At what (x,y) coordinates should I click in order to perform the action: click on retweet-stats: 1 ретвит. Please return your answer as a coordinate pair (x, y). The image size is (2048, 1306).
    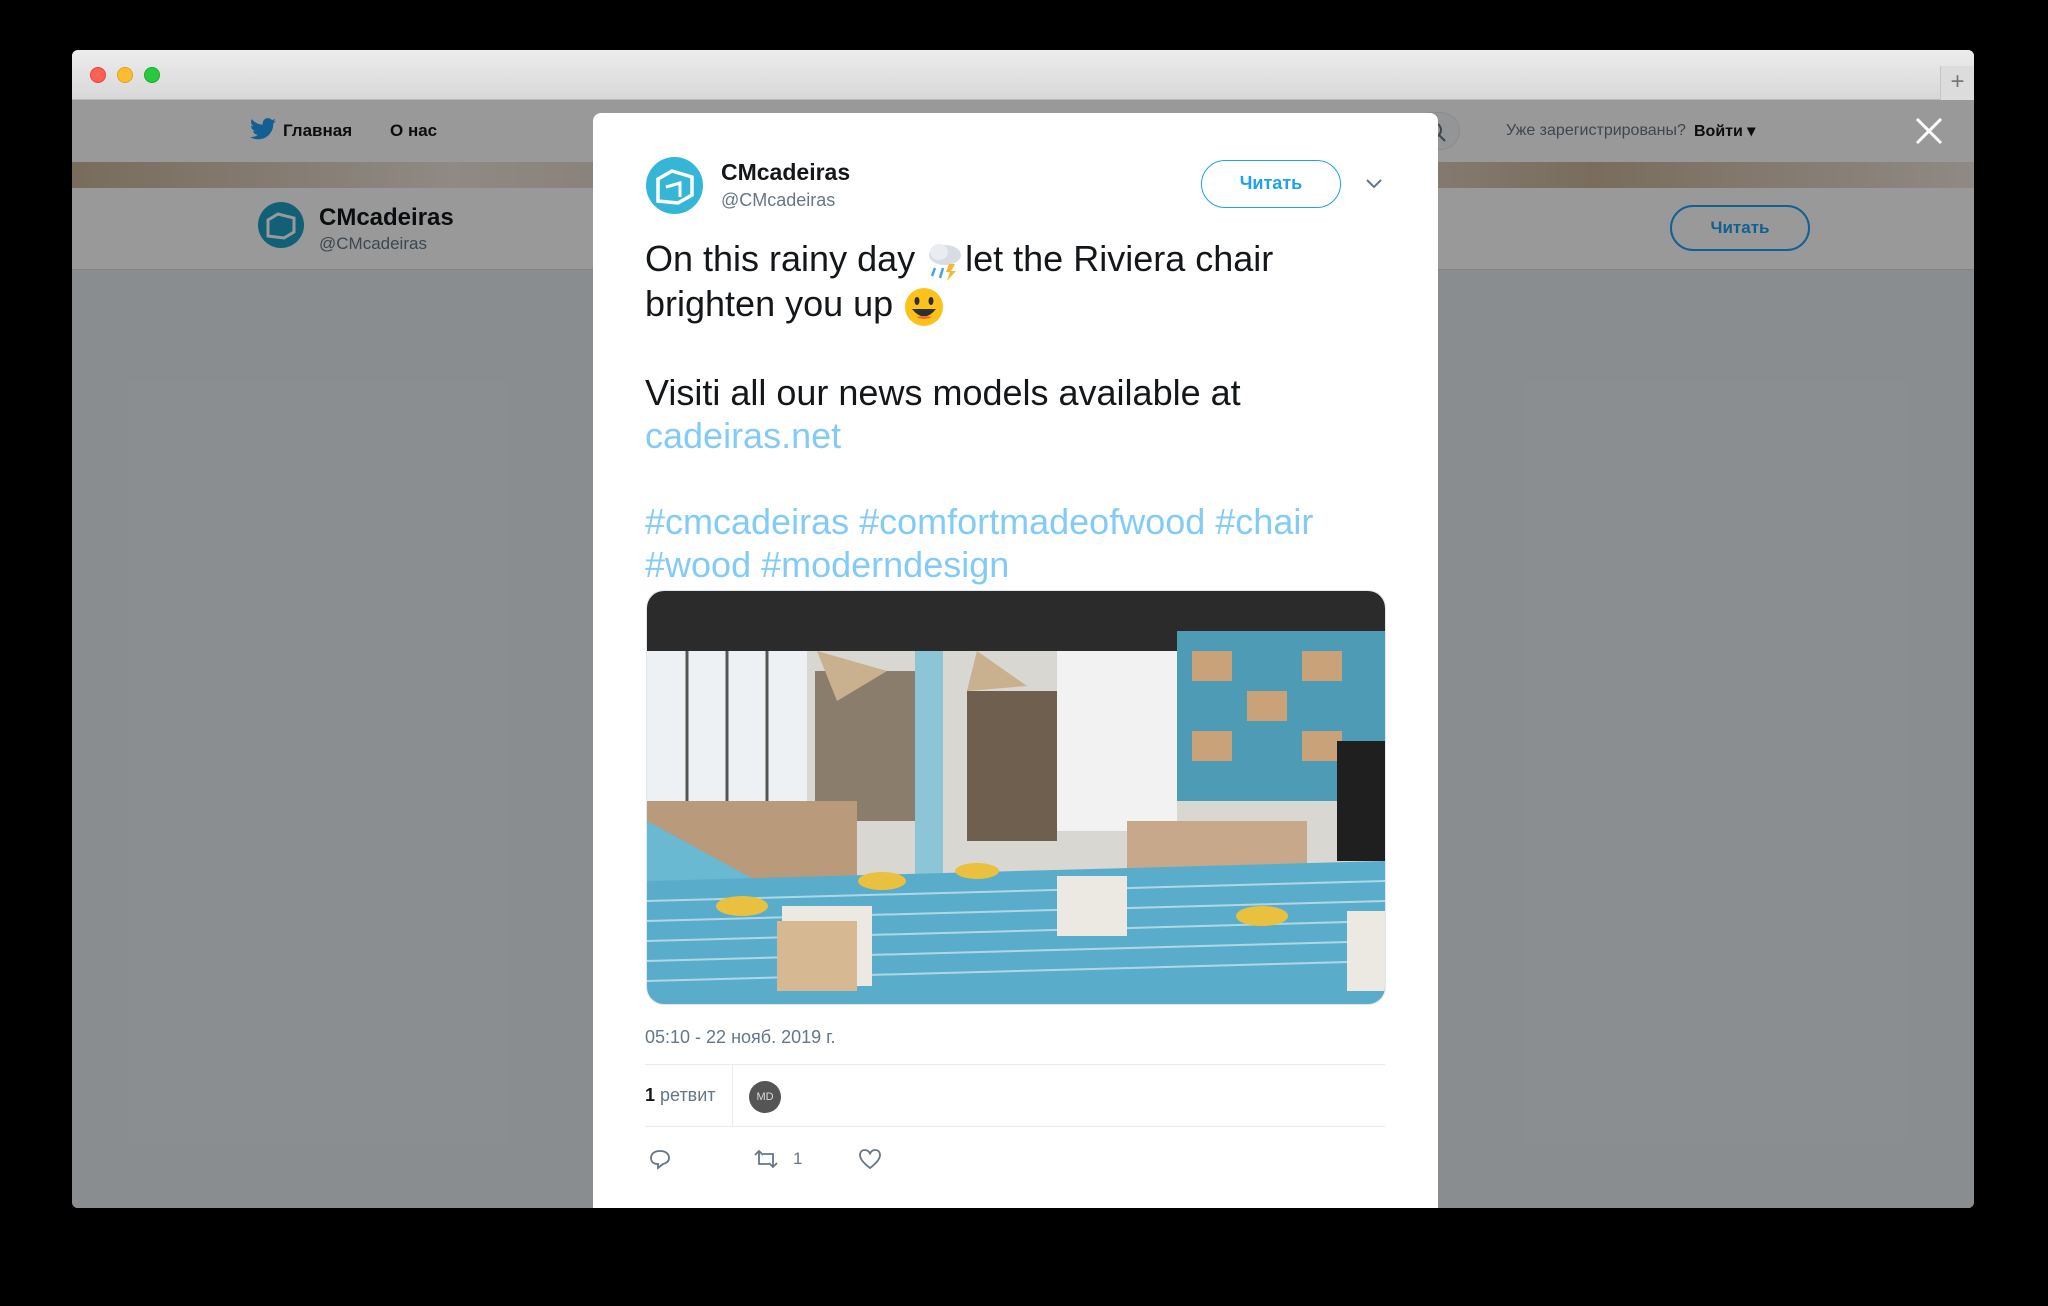
    Looking at the image, I should click on (680, 1095).